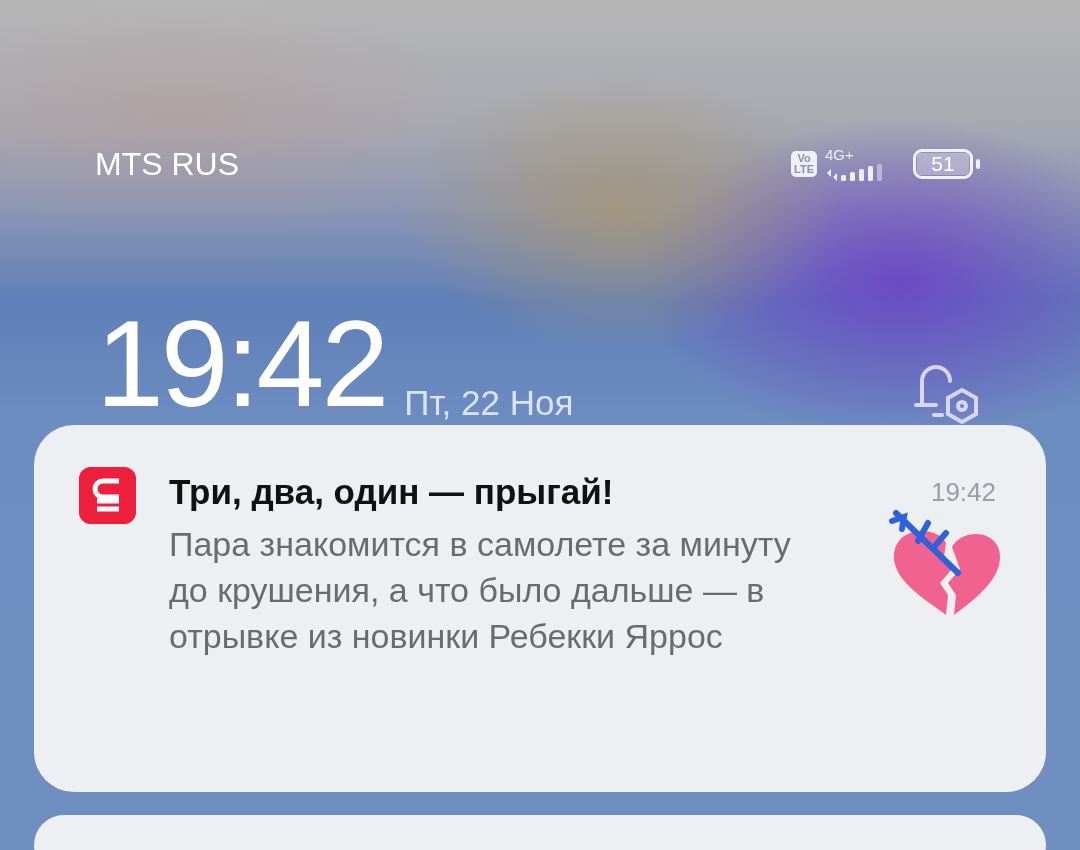  What do you see at coordinates (107, 495) in the screenshot?
I see `app-icon` at bounding box center [107, 495].